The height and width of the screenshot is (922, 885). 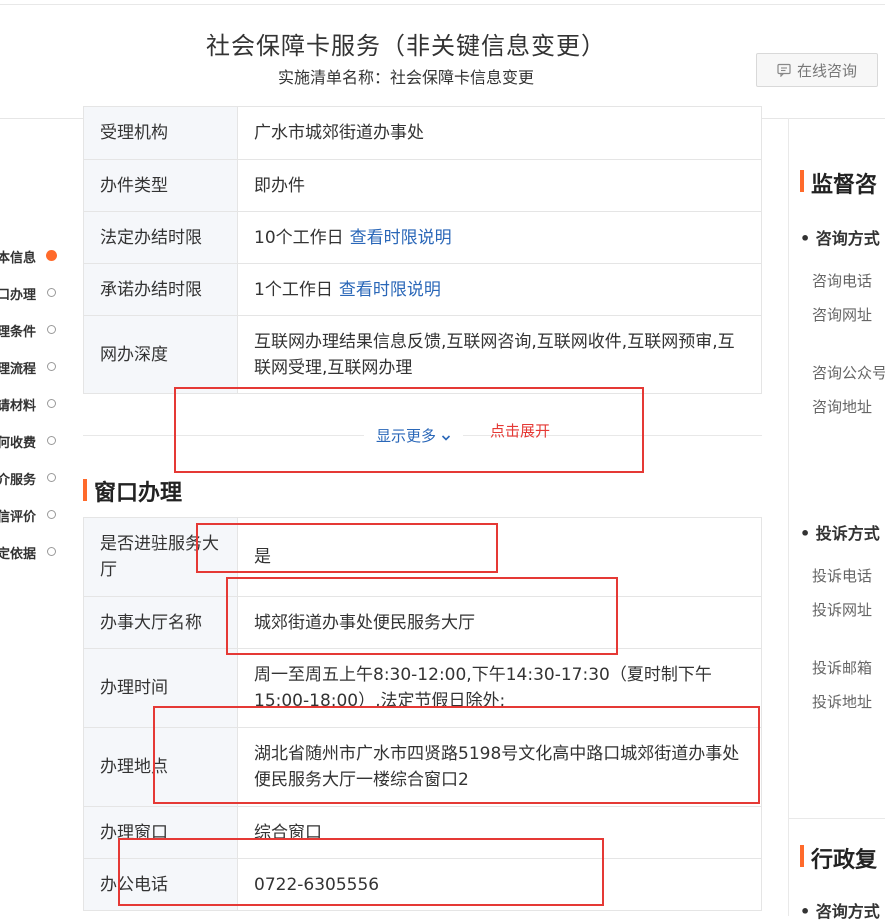 I want to click on nav-item-legal-basis: 定依据, so click(x=29, y=553).